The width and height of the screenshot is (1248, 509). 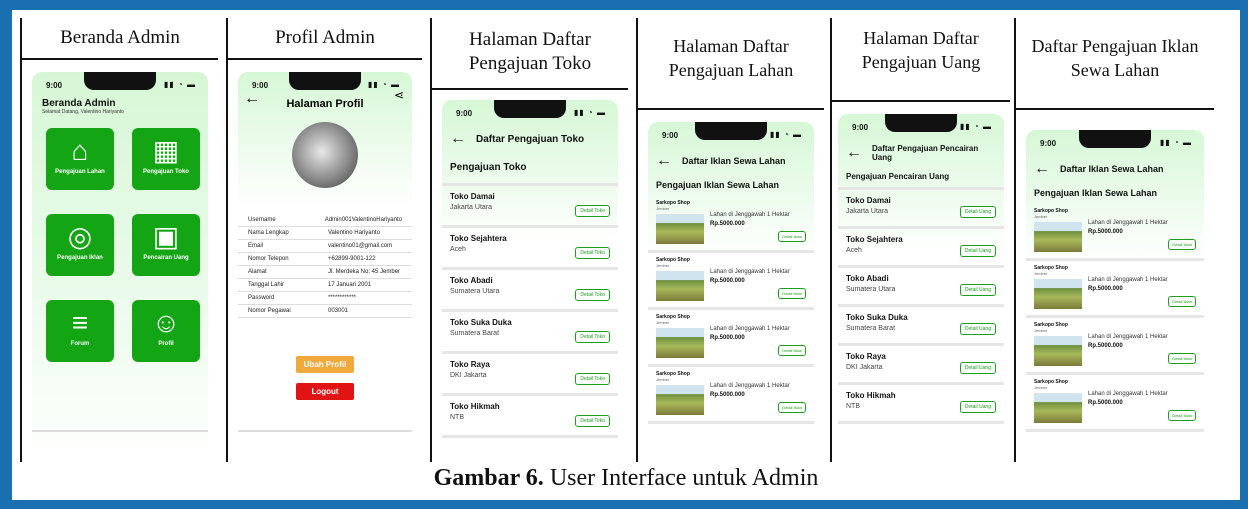 What do you see at coordinates (325, 285) in the screenshot?
I see `profile-field-row: Tanggal Lahir 17 Januari 2001` at bounding box center [325, 285].